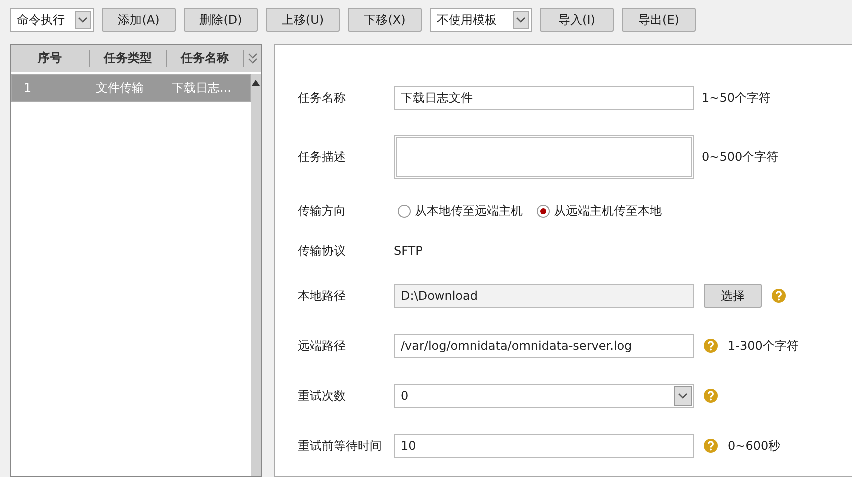  Describe the element at coordinates (221, 20) in the screenshot. I see `toolbar-button: 删除(D)` at that location.